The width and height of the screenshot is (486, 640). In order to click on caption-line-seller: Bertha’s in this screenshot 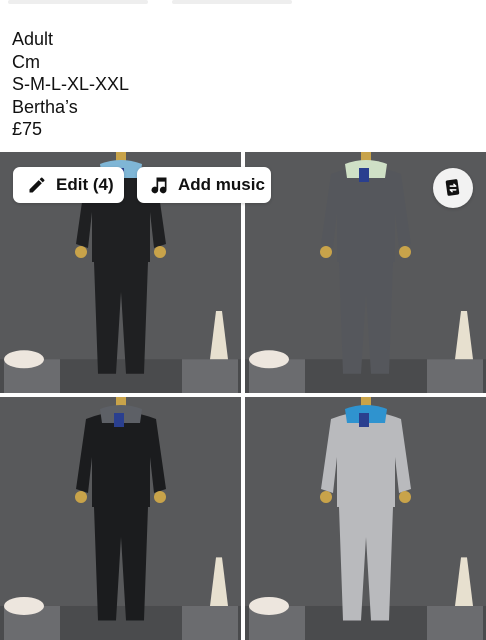, I will do `click(45, 106)`.